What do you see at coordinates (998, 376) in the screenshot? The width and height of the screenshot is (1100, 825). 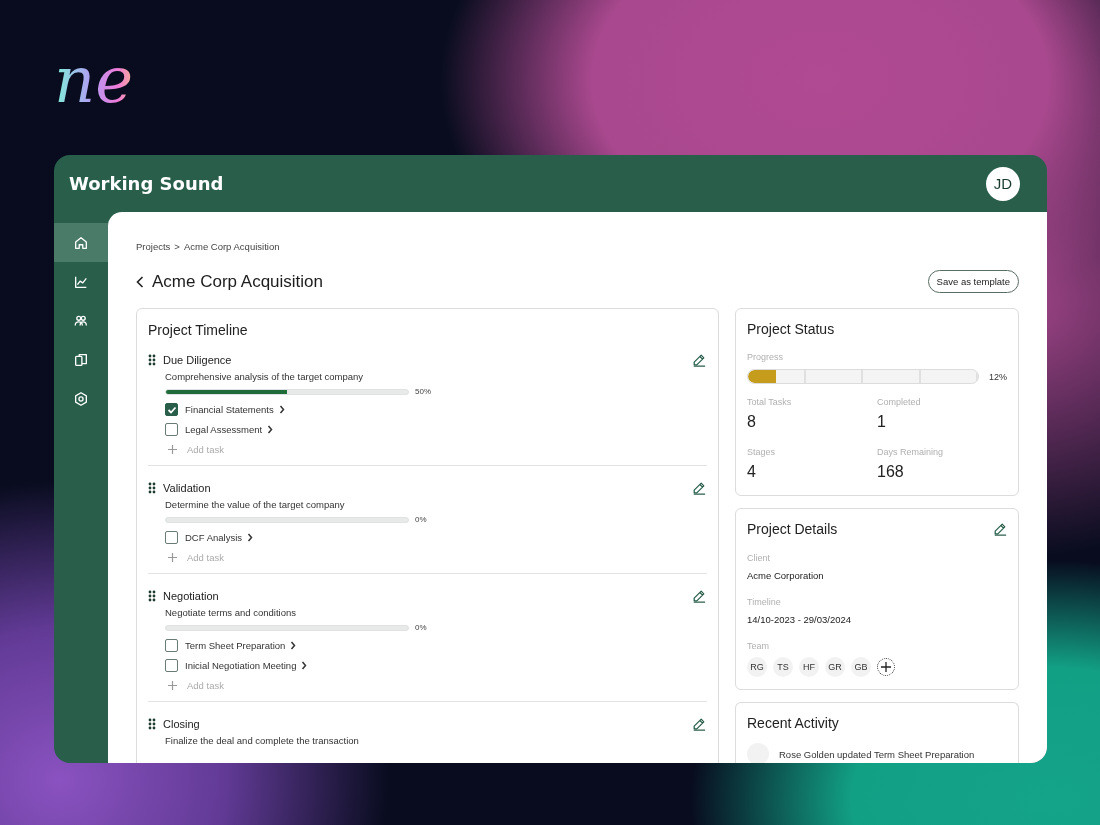 I see `progress-percent: 12%` at bounding box center [998, 376].